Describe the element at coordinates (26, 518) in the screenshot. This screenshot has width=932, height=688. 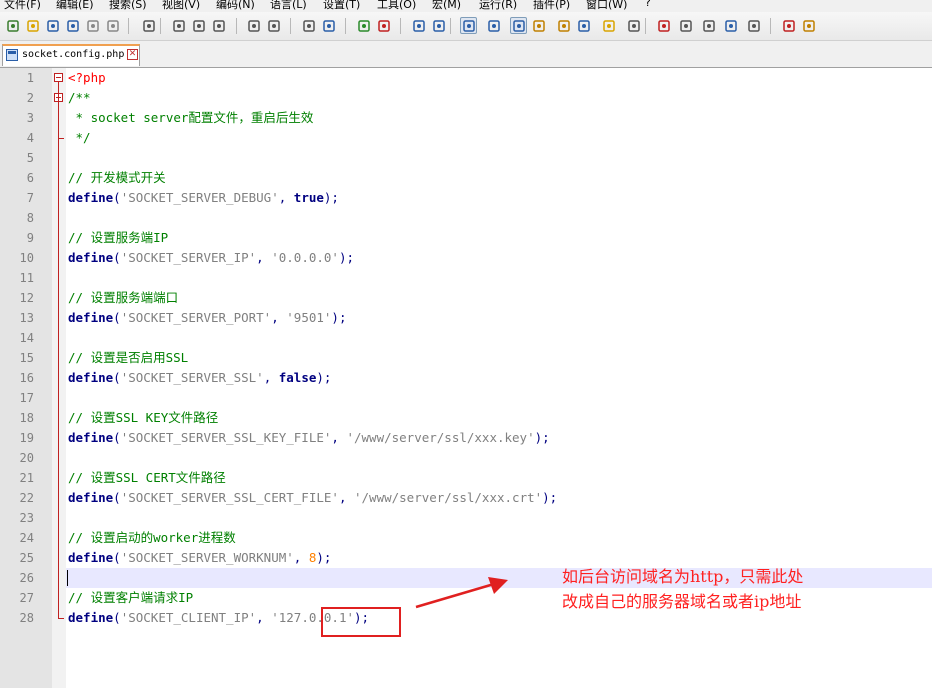
I see `line-number: 23` at that location.